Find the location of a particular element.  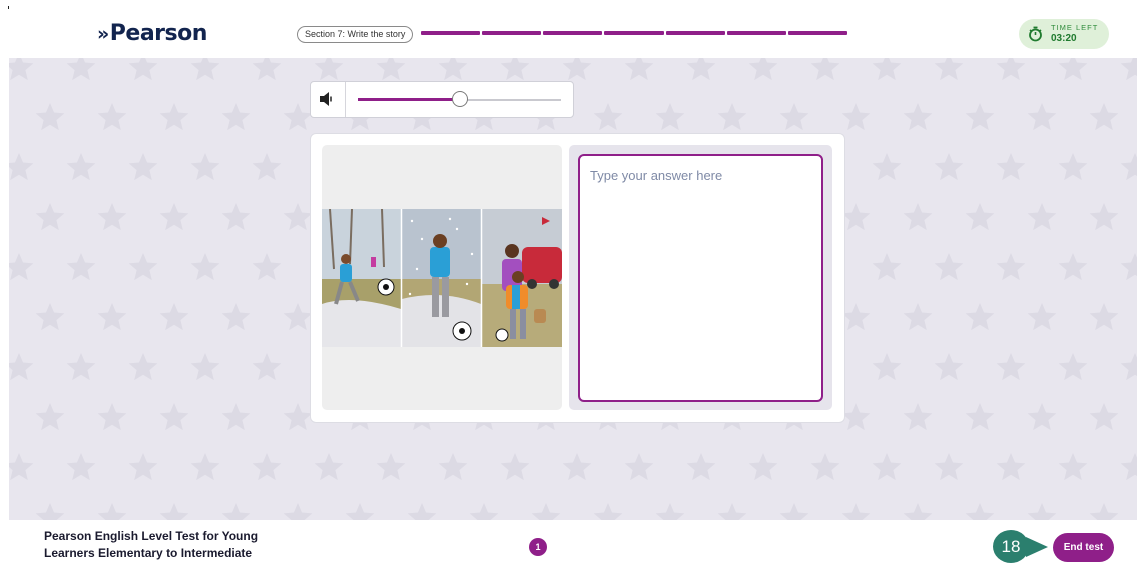

callout-badge: 18 is located at coordinates (1011, 546).